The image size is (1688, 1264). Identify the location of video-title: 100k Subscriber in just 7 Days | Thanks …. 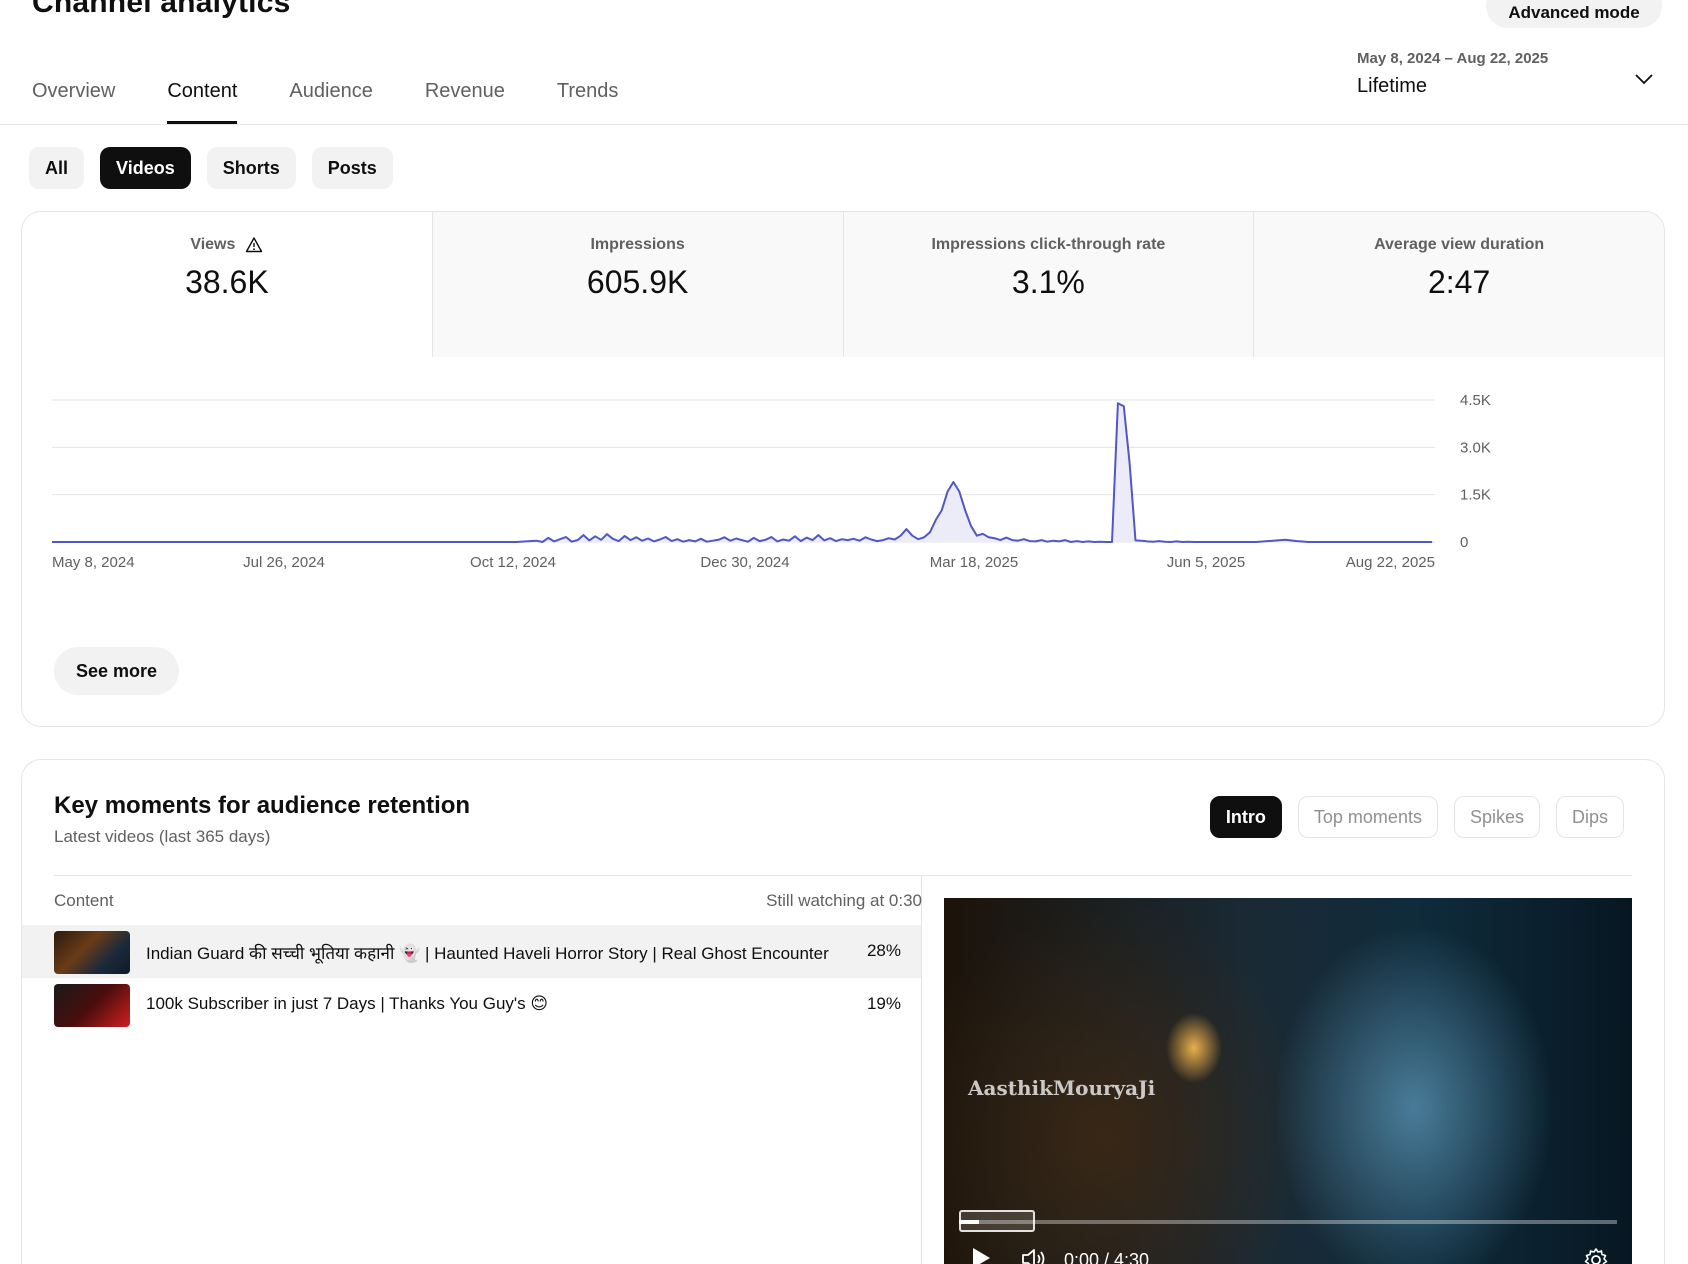
(347, 1004).